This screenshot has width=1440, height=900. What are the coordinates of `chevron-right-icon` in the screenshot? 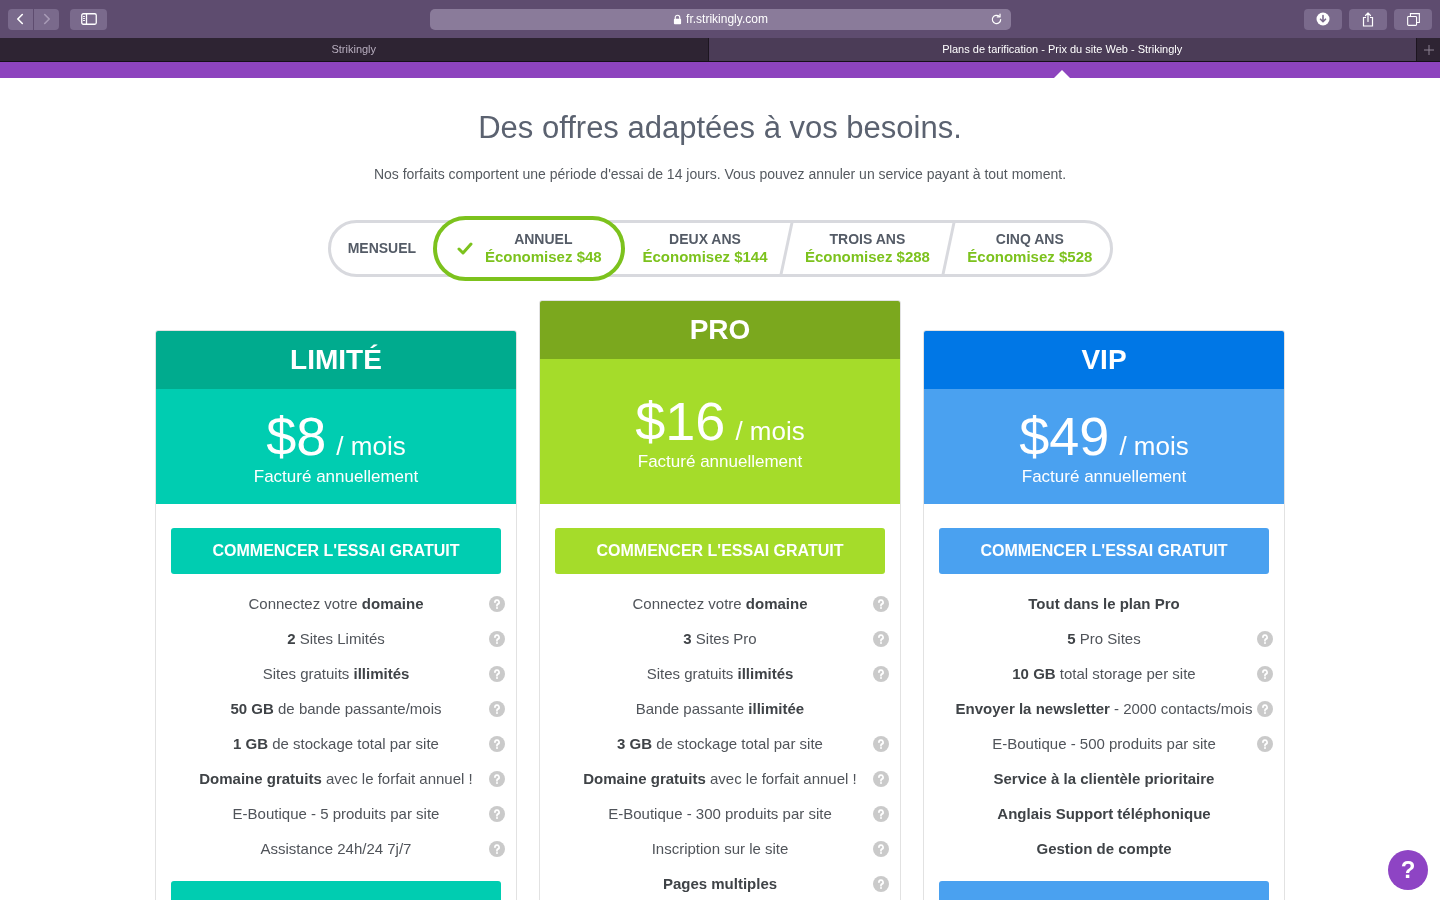 It's located at (46, 19).